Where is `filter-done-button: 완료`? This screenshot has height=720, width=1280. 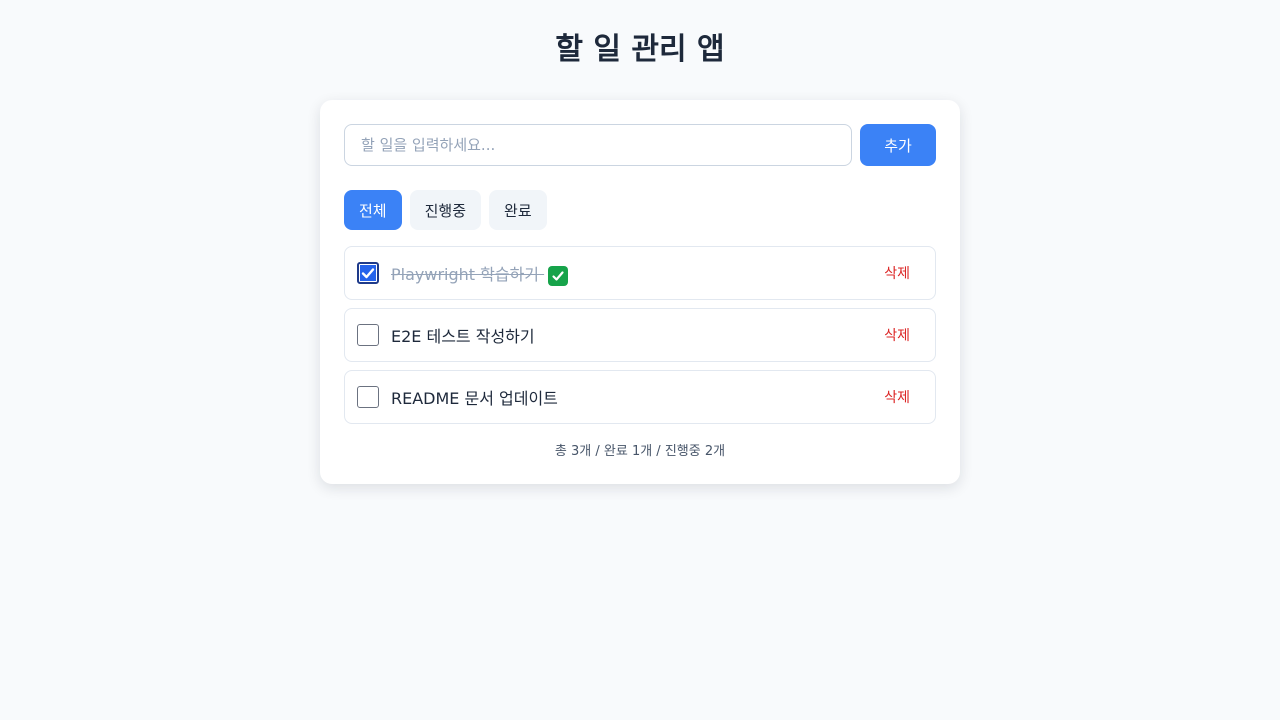 filter-done-button: 완료 is located at coordinates (518, 210).